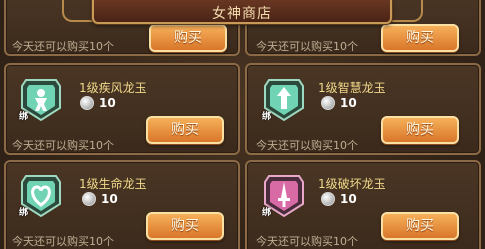  I want to click on item-name: 1级破坏龙玉, so click(352, 184).